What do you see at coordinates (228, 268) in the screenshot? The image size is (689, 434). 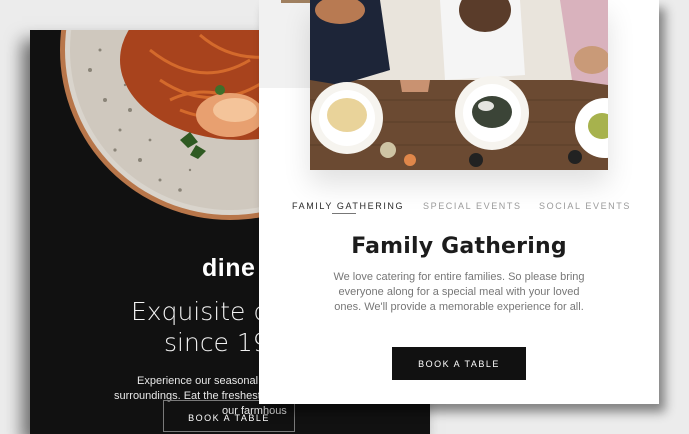 I see `brand-logo: dine` at bounding box center [228, 268].